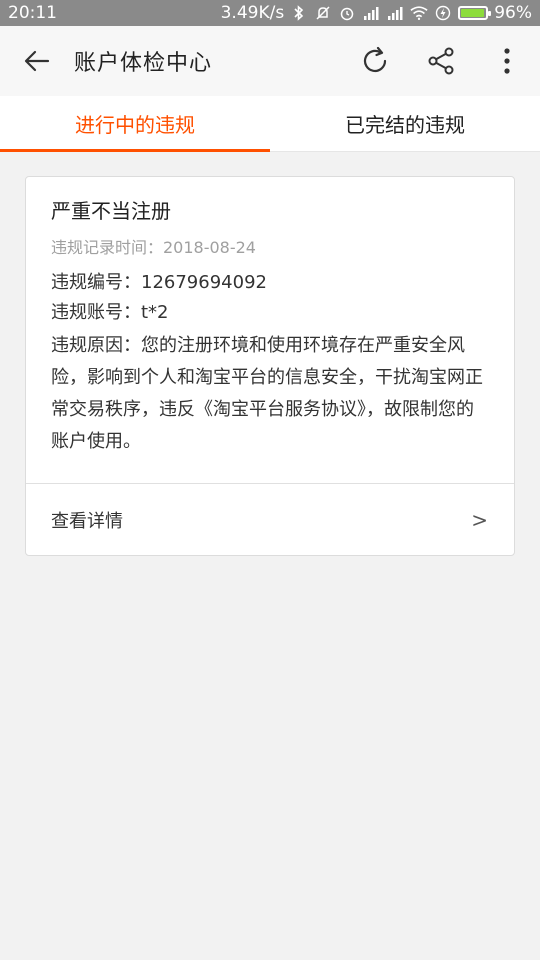 The height and width of the screenshot is (960, 540). I want to click on battery-fill, so click(473, 13).